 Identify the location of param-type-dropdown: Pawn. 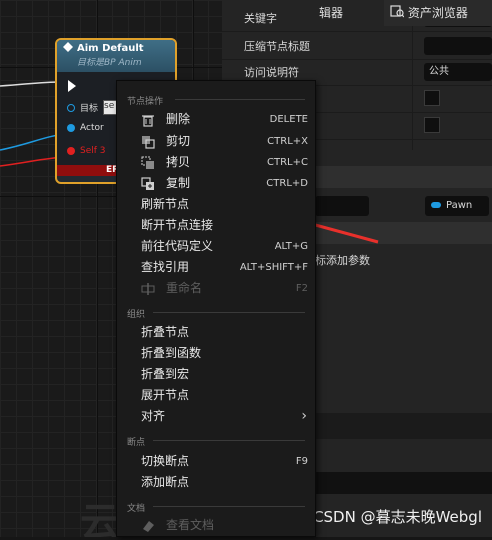
(457, 206).